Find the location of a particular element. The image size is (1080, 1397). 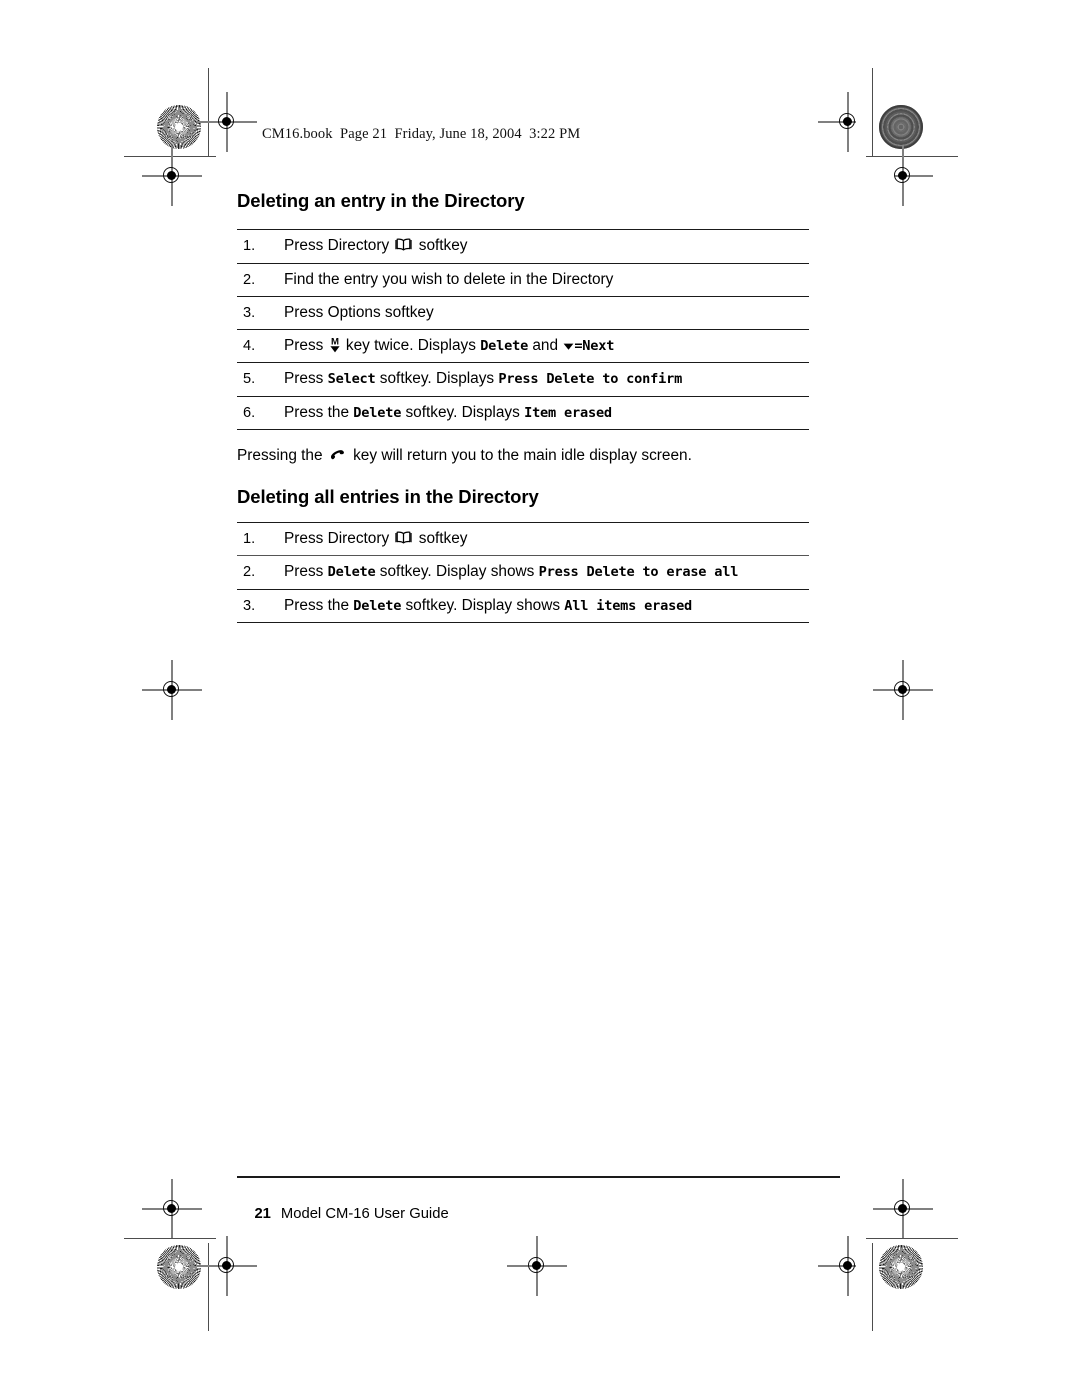

note-text-before: Pressing the is located at coordinates (282, 455).